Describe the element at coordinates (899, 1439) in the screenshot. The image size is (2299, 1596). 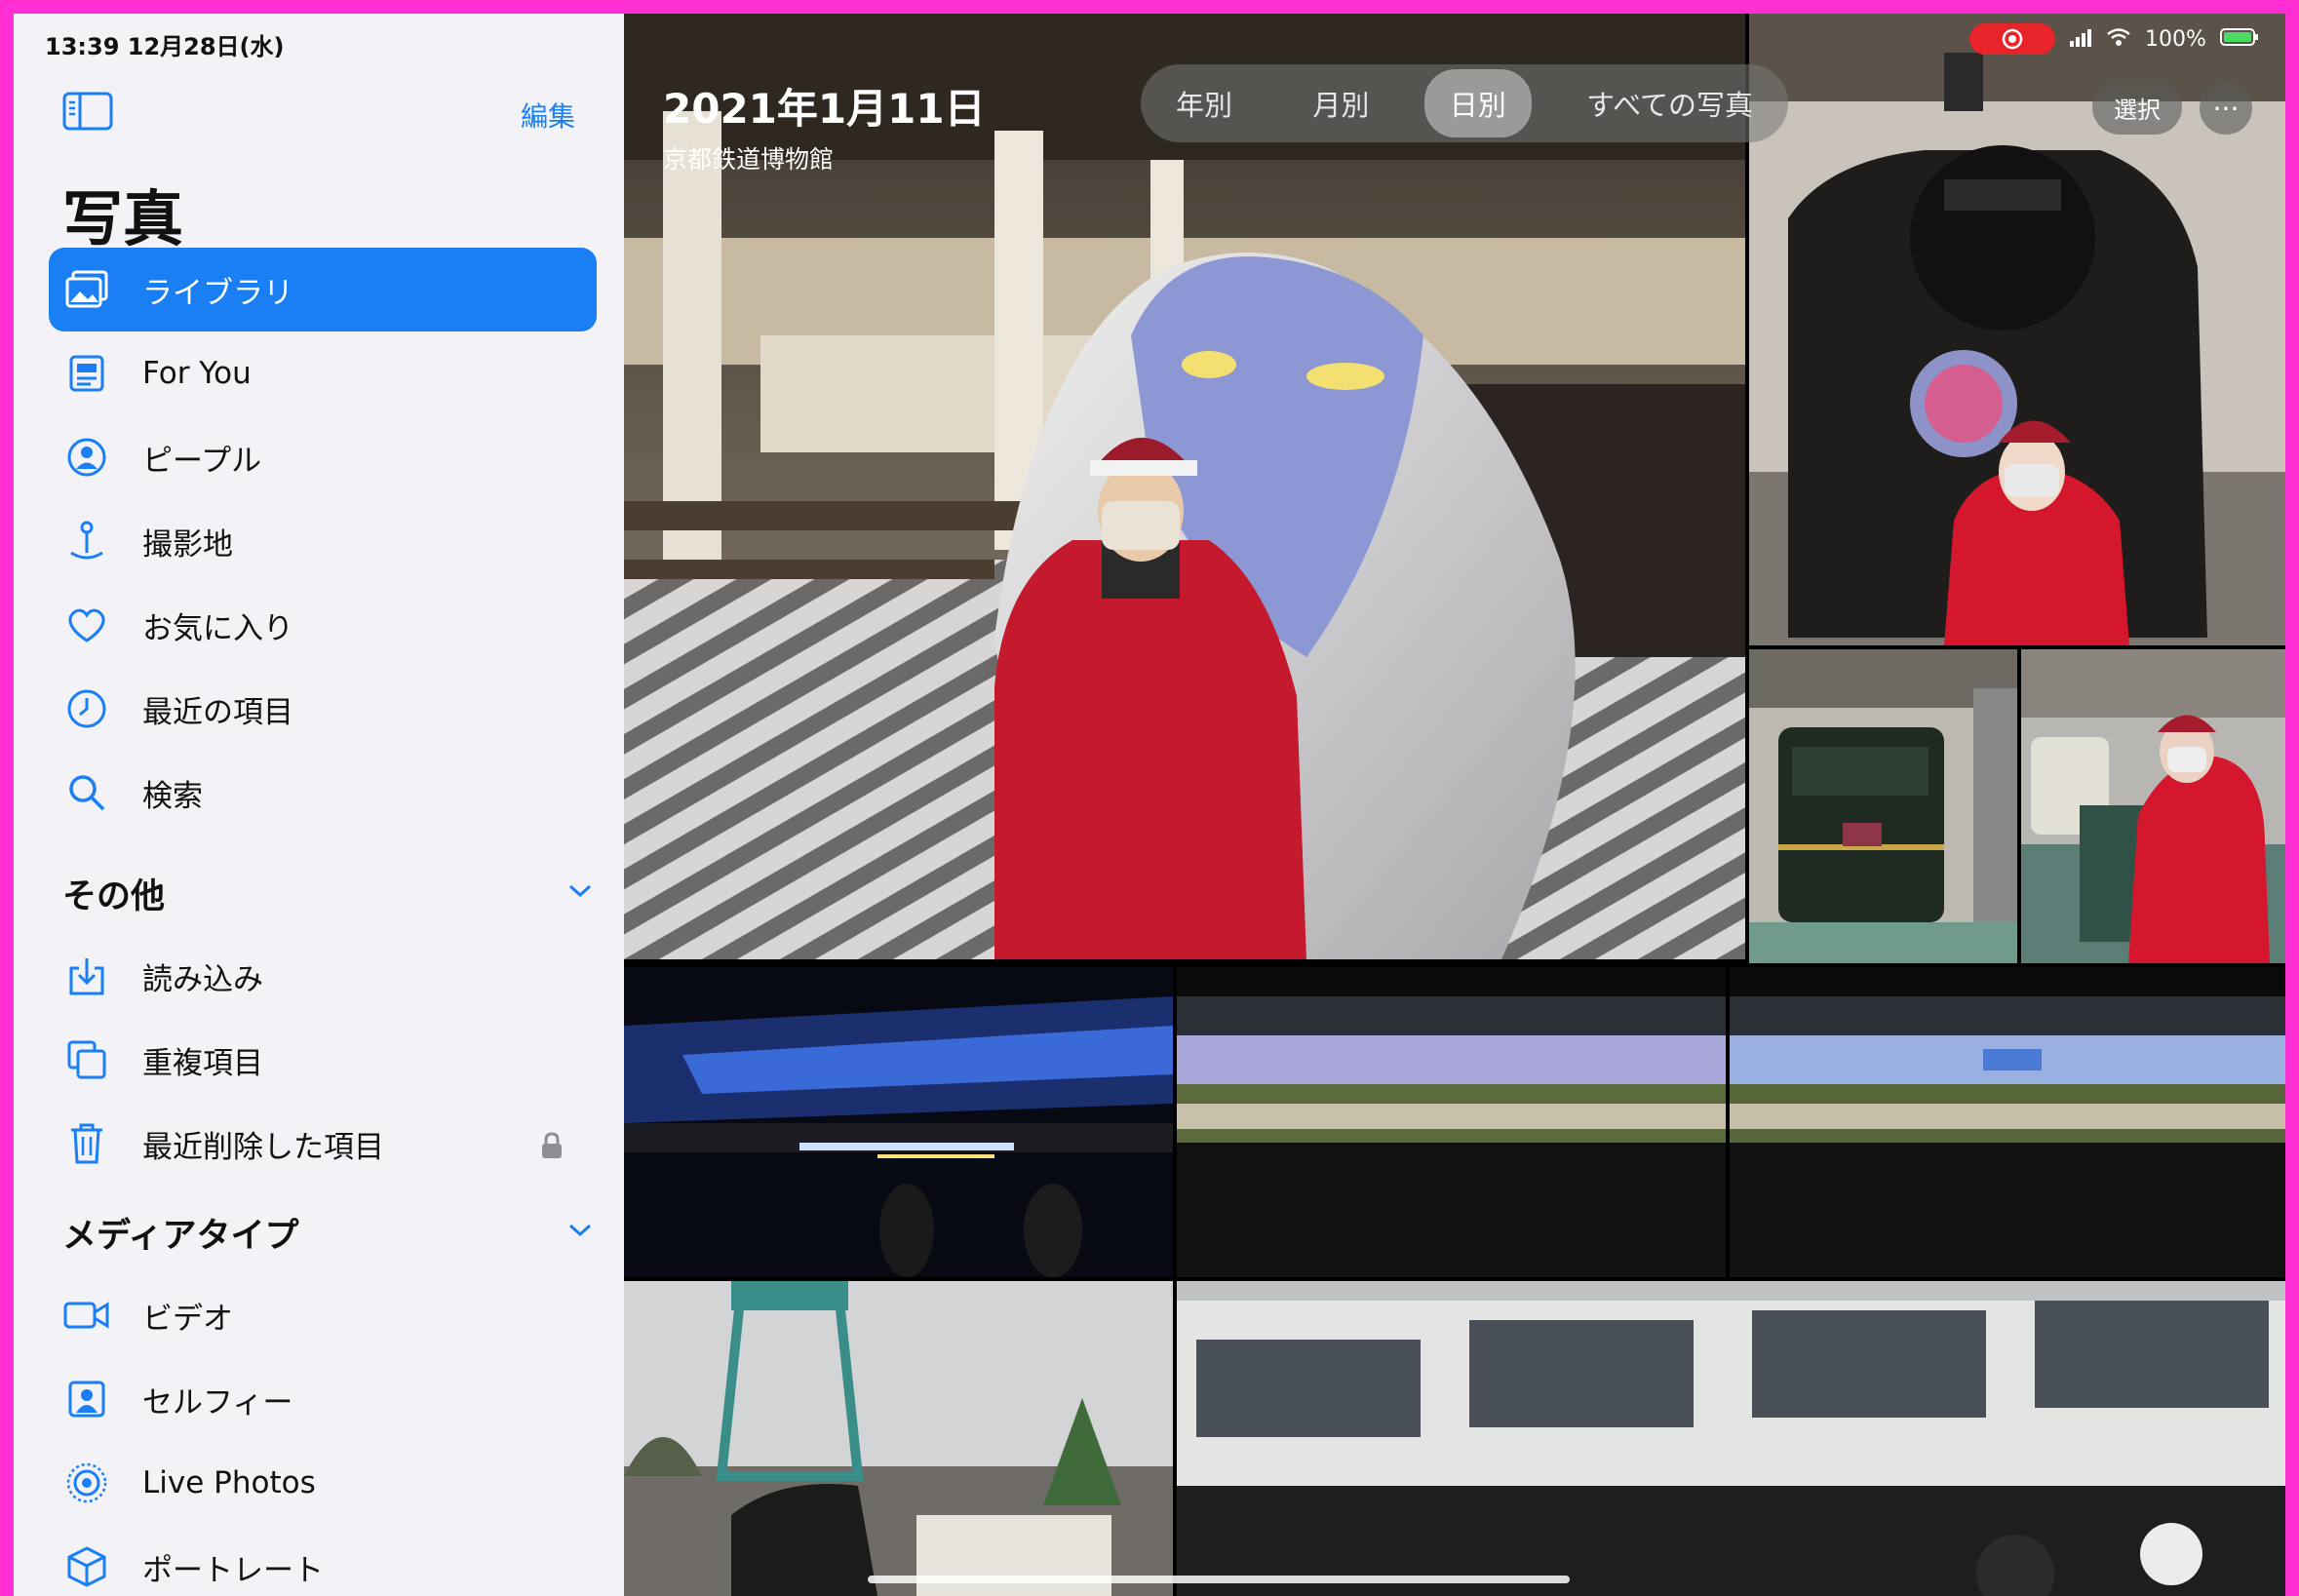
I see `photo-water-tower` at that location.